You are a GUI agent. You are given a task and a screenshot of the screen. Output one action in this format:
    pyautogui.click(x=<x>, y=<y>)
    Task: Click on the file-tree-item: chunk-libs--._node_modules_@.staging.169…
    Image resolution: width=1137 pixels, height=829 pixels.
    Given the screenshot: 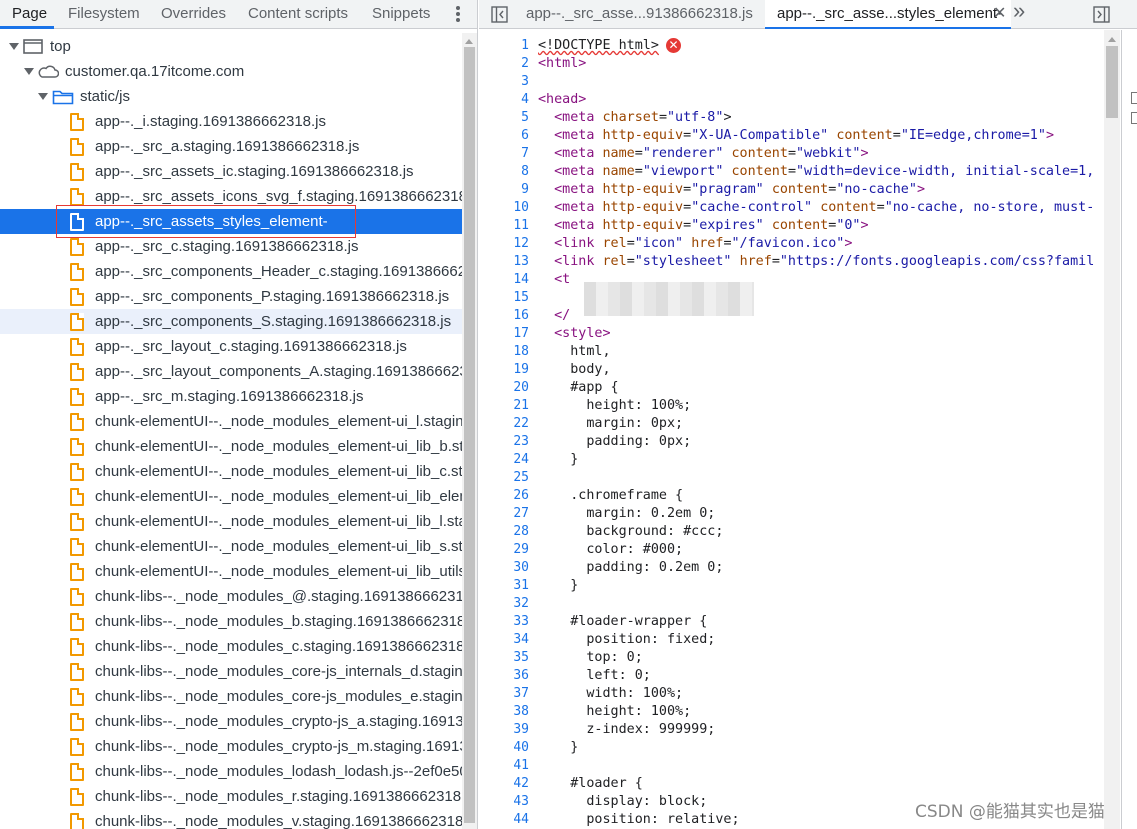 What is the action you would take?
    pyautogui.click(x=231, y=596)
    